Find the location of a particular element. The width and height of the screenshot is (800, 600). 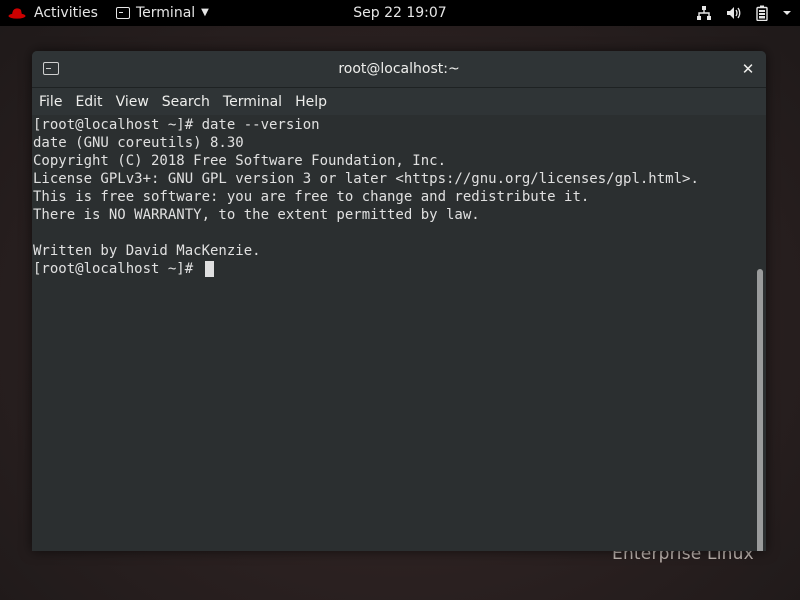

terminal-app-icon is located at coordinates (123, 13).